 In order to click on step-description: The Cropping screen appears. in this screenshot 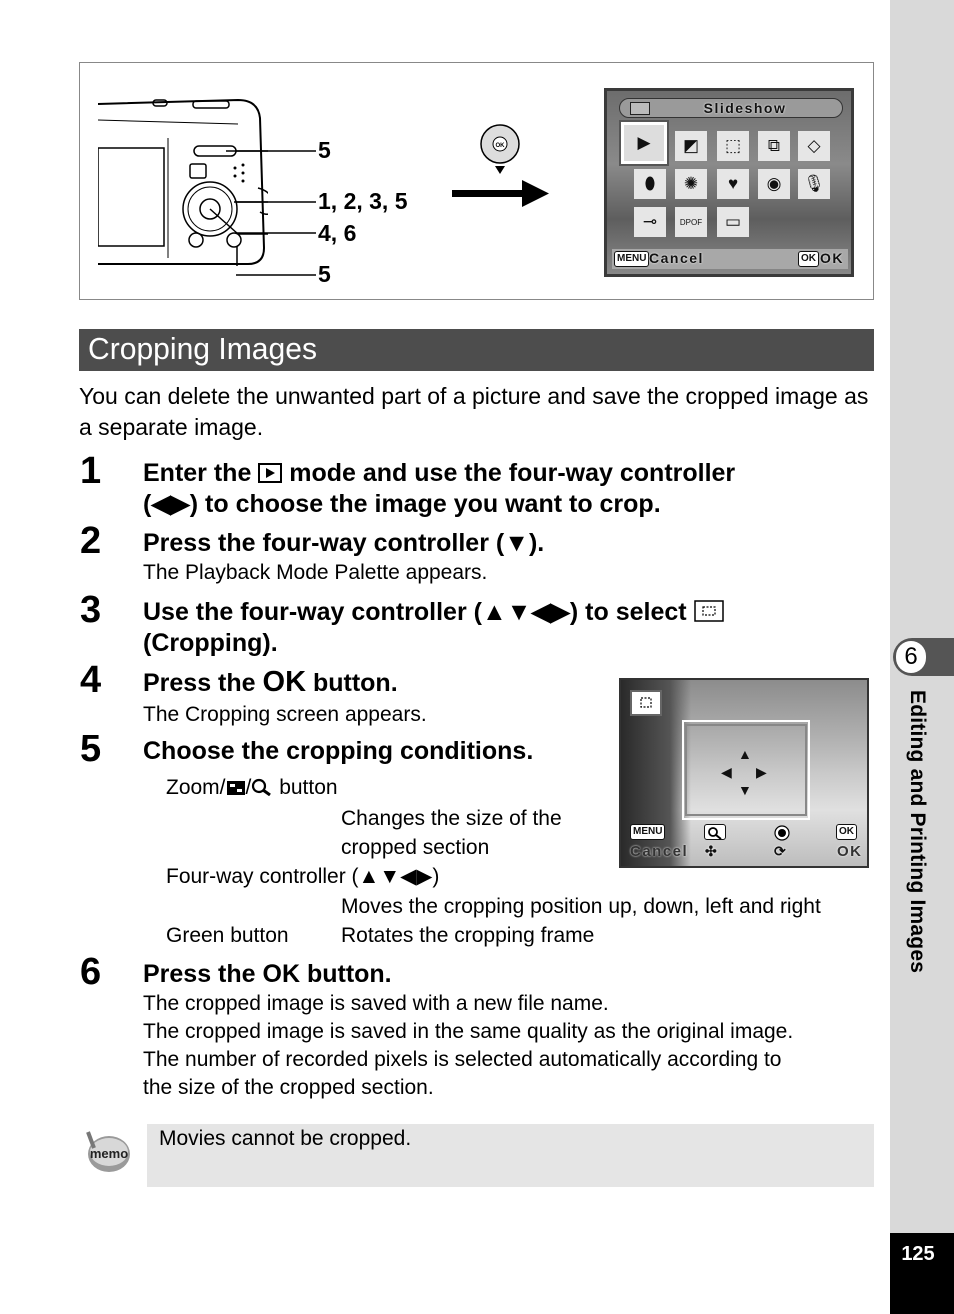, I will do `click(285, 714)`.